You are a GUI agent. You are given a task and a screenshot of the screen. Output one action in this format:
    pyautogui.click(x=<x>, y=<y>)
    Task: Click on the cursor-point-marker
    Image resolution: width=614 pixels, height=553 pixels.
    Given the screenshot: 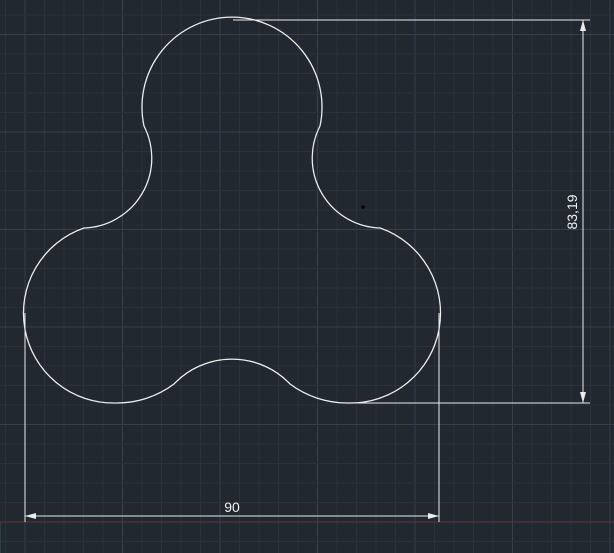 What is the action you would take?
    pyautogui.click(x=363, y=207)
    